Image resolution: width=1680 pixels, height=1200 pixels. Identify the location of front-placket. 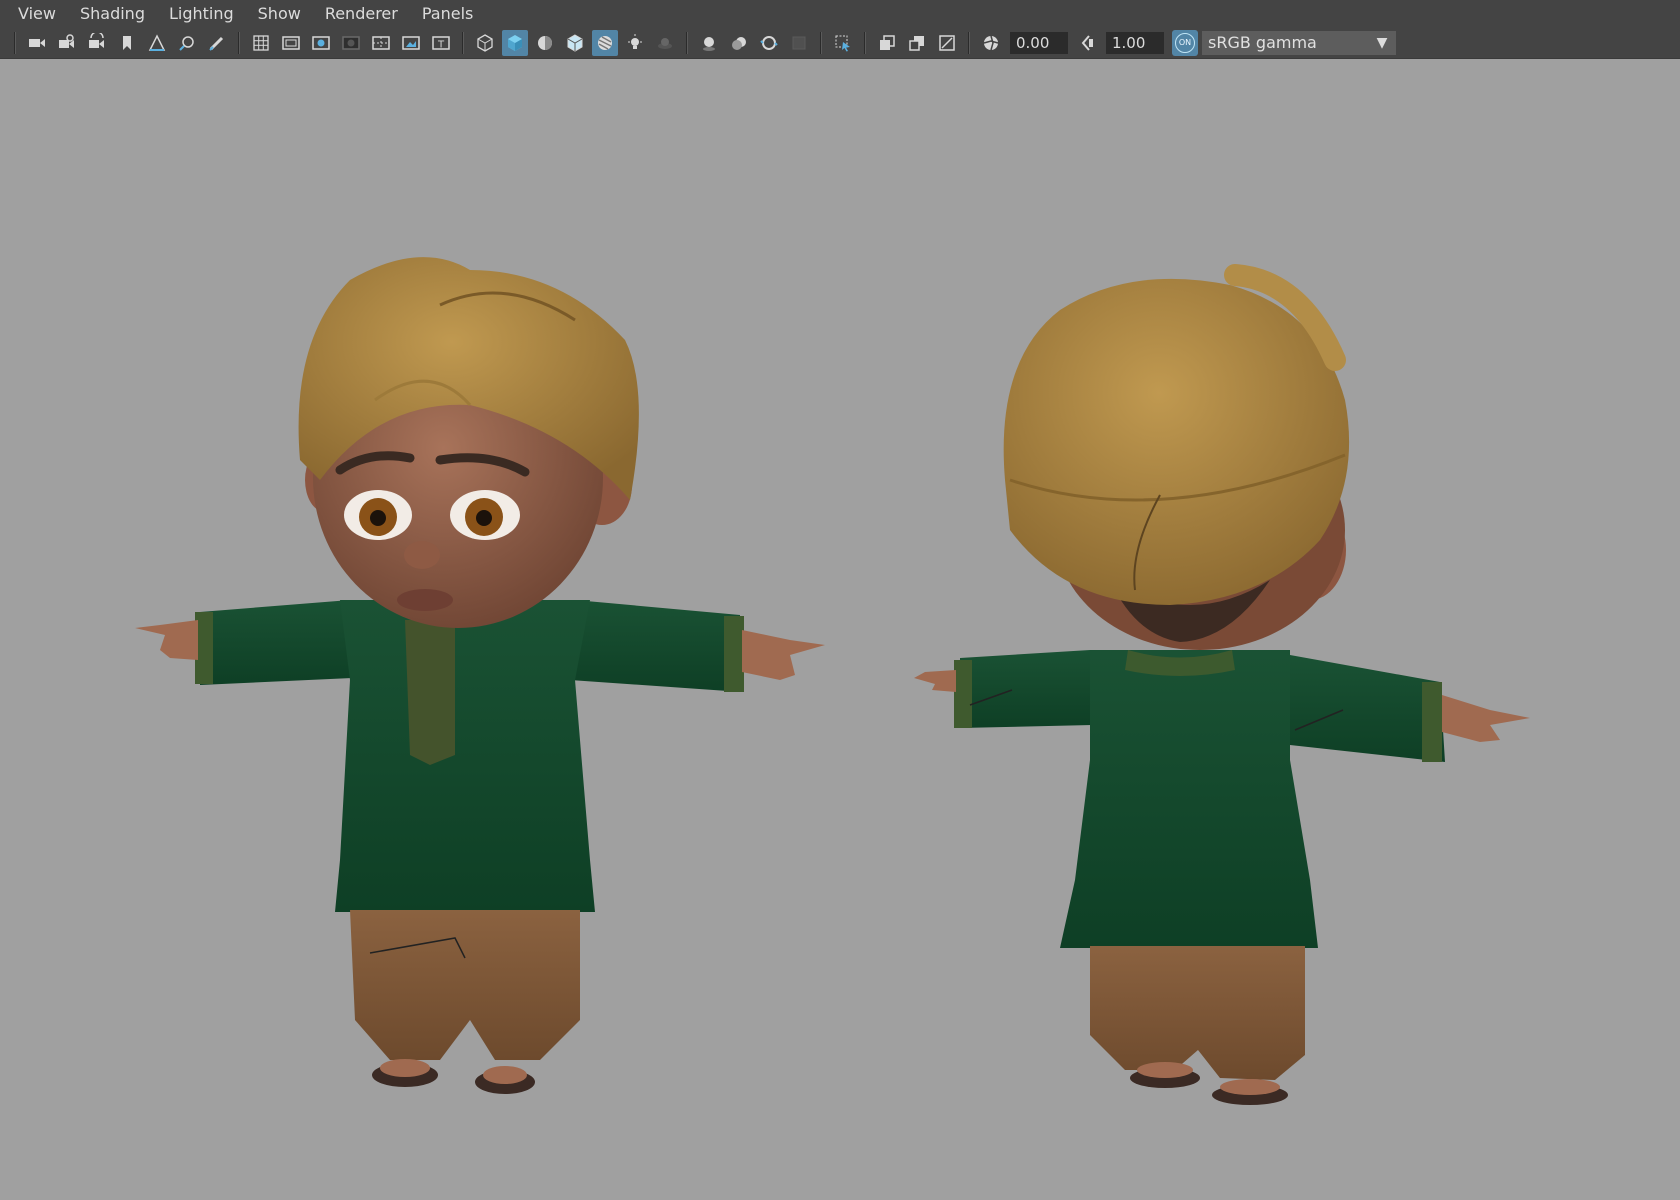
(430, 692).